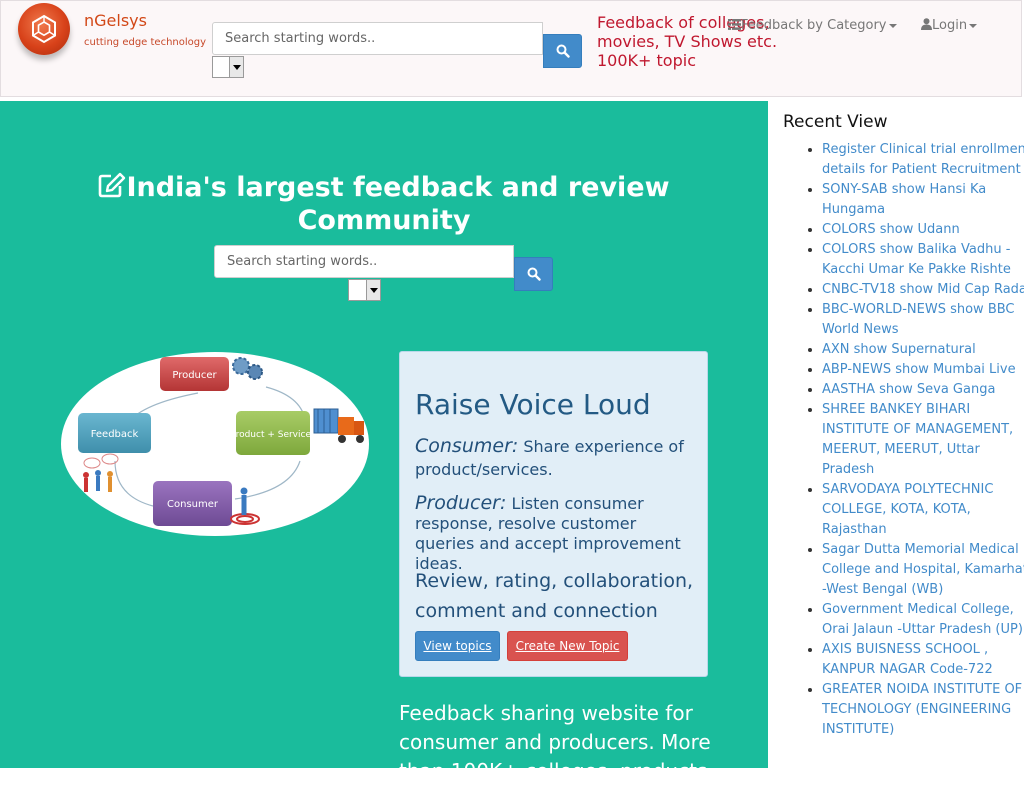  Describe the element at coordinates (923, 350) in the screenshot. I see `recent-view-item: AXN show Supernatural` at that location.